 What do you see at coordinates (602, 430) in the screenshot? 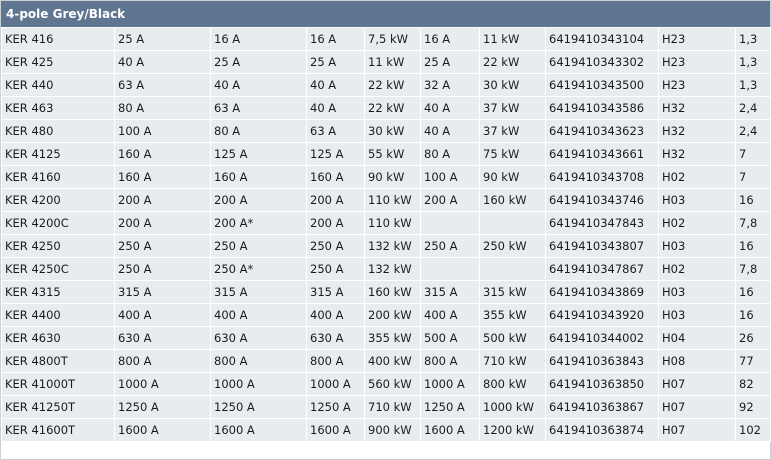
I see `cell-ean-code: 6419410363874` at bounding box center [602, 430].